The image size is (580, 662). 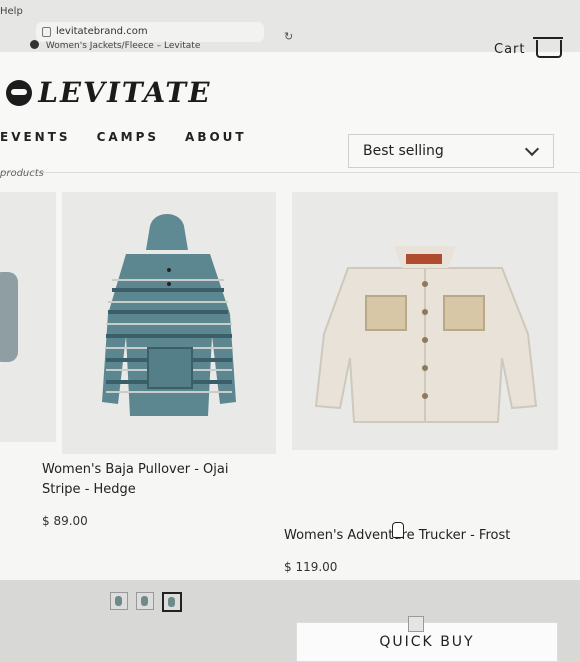 I want to click on hand-cursor-icon, so click(x=398, y=530).